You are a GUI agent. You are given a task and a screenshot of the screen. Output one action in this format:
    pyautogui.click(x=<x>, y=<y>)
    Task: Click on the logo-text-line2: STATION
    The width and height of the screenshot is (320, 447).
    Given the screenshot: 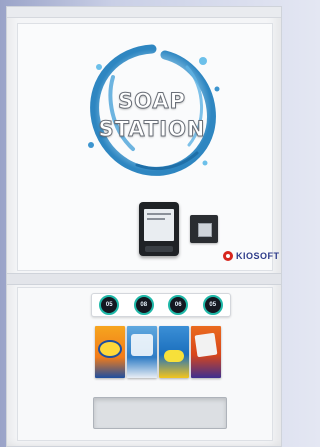 What is the action you would take?
    pyautogui.click(x=152, y=129)
    